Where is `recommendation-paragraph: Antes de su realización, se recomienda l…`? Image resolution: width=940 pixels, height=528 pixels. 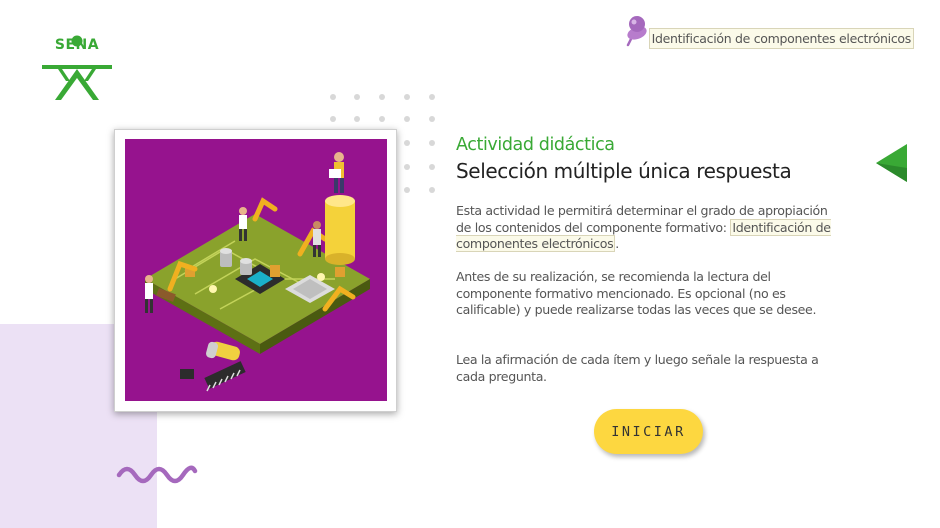 recommendation-paragraph: Antes de su realización, se recomienda l… is located at coordinates (636, 293).